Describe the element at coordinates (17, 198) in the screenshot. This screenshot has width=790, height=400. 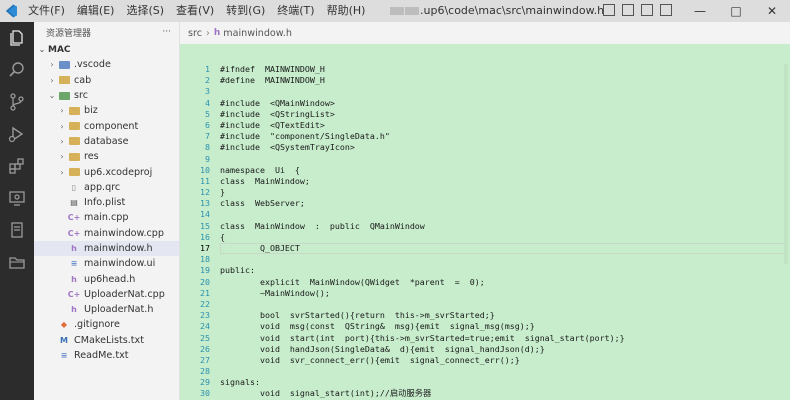
I see `remote-explorer-icon` at that location.